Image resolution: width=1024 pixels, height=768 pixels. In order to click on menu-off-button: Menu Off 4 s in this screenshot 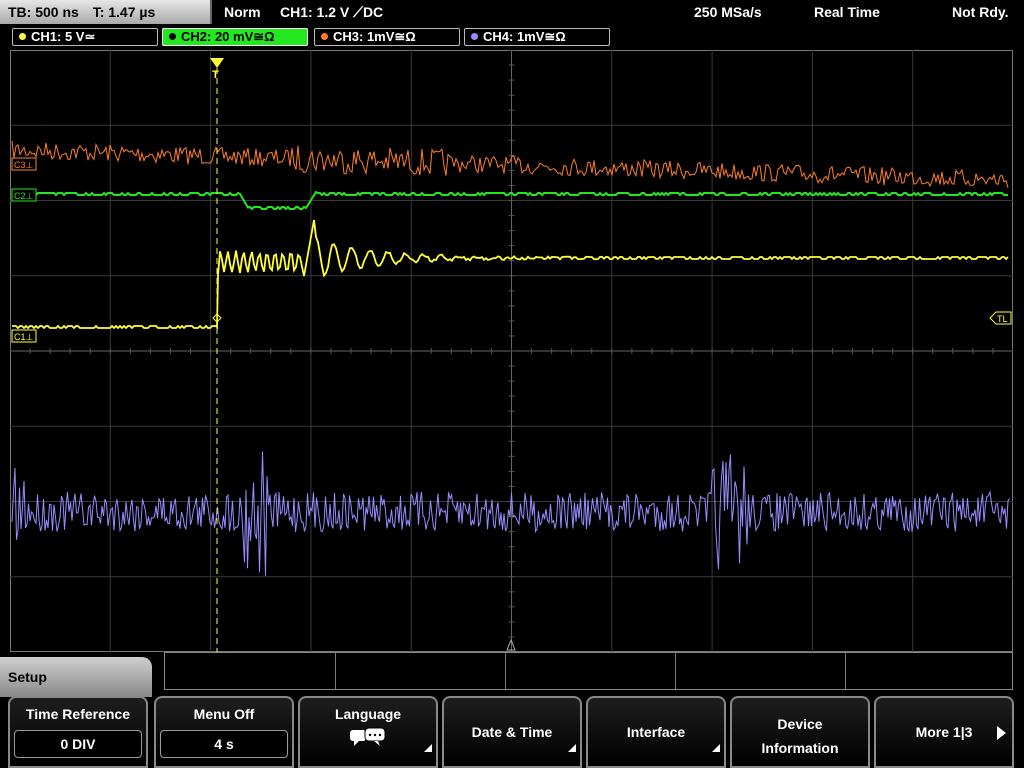, I will do `click(224, 732)`.